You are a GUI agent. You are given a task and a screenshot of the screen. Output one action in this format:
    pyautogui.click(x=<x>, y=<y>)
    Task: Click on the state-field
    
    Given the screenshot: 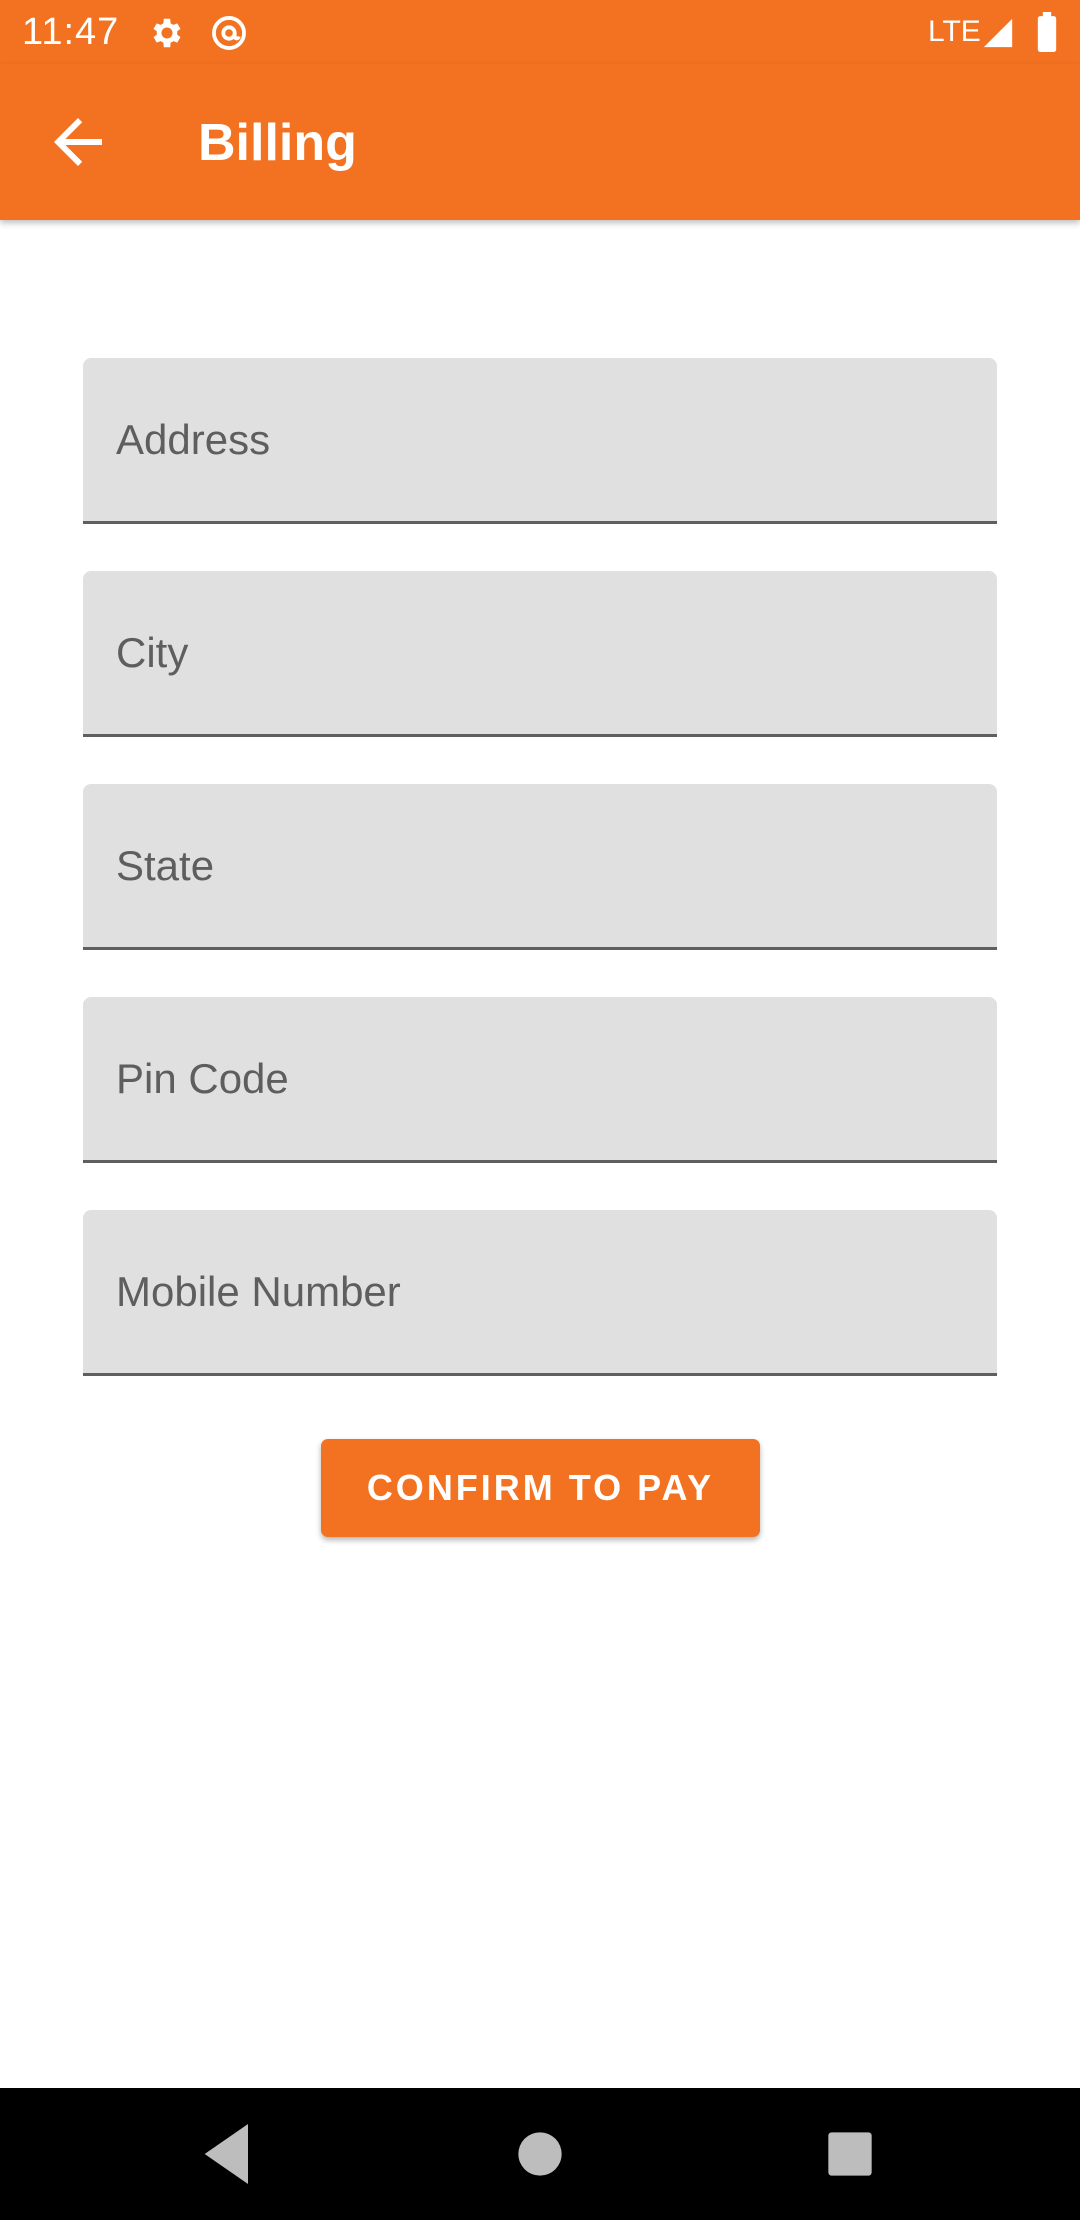 What is the action you would take?
    pyautogui.click(x=540, y=867)
    